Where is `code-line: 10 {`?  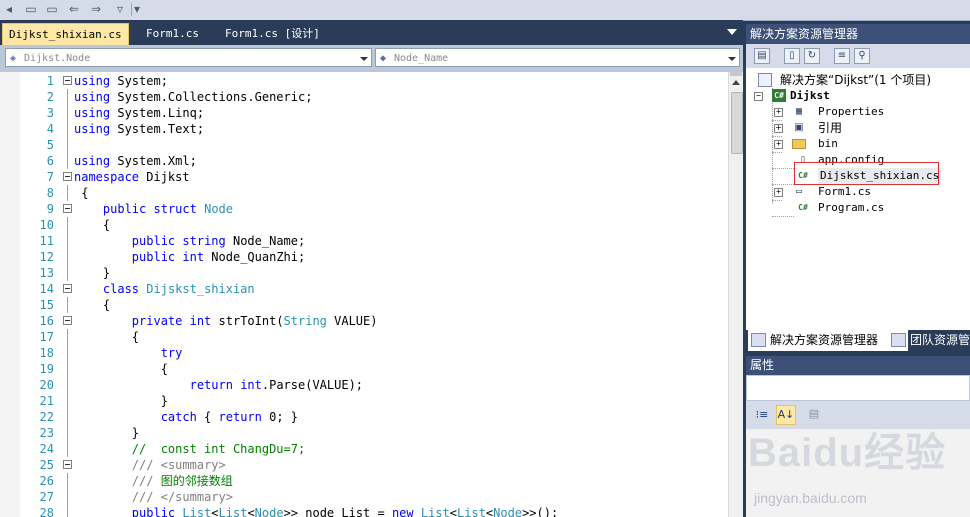
code-line: 10 { is located at coordinates (364, 225).